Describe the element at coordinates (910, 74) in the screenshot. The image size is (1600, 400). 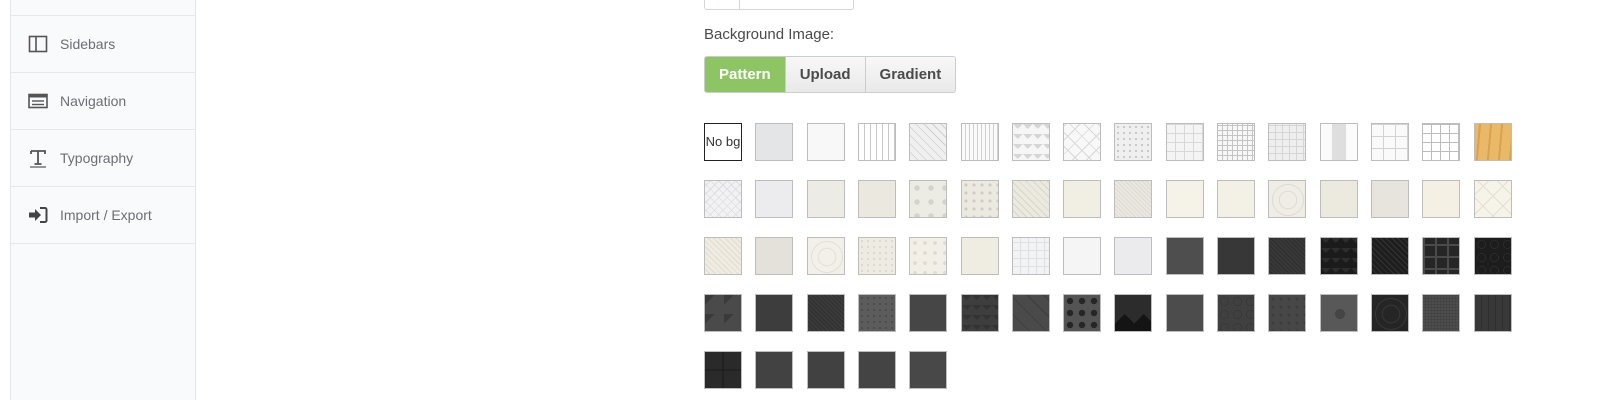
I see `gradient-button: Gradient` at that location.